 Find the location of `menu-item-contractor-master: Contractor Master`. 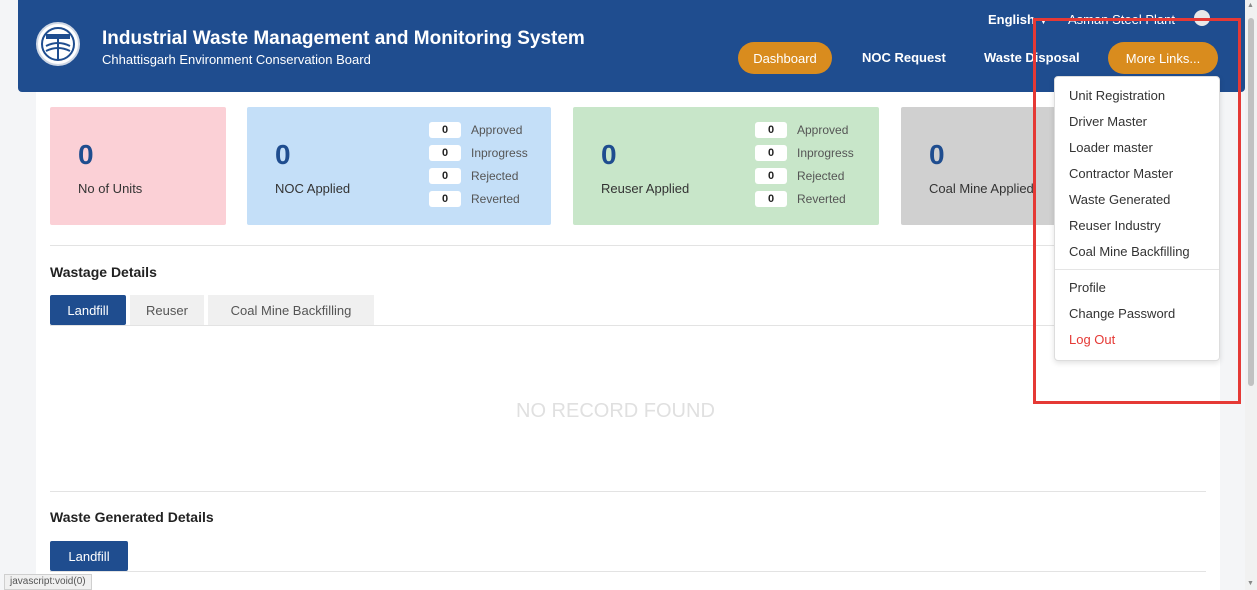

menu-item-contractor-master: Contractor Master is located at coordinates (1121, 173).